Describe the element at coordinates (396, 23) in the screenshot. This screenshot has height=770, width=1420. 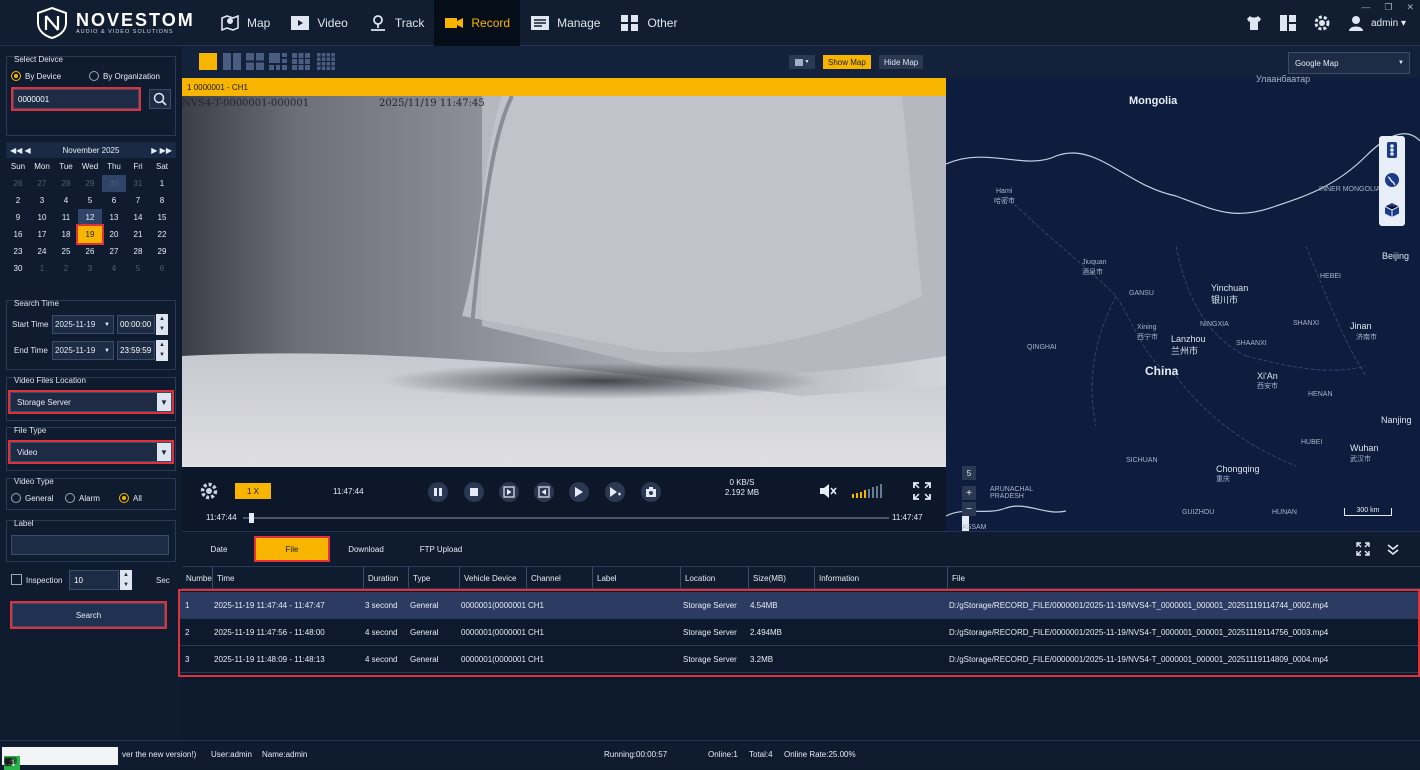
I see `nav-track: Track` at that location.